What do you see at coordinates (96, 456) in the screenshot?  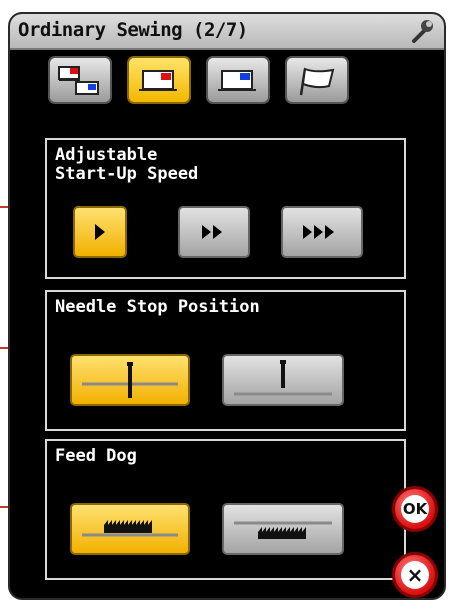 I see `panel-label-feed: Feed Dog` at bounding box center [96, 456].